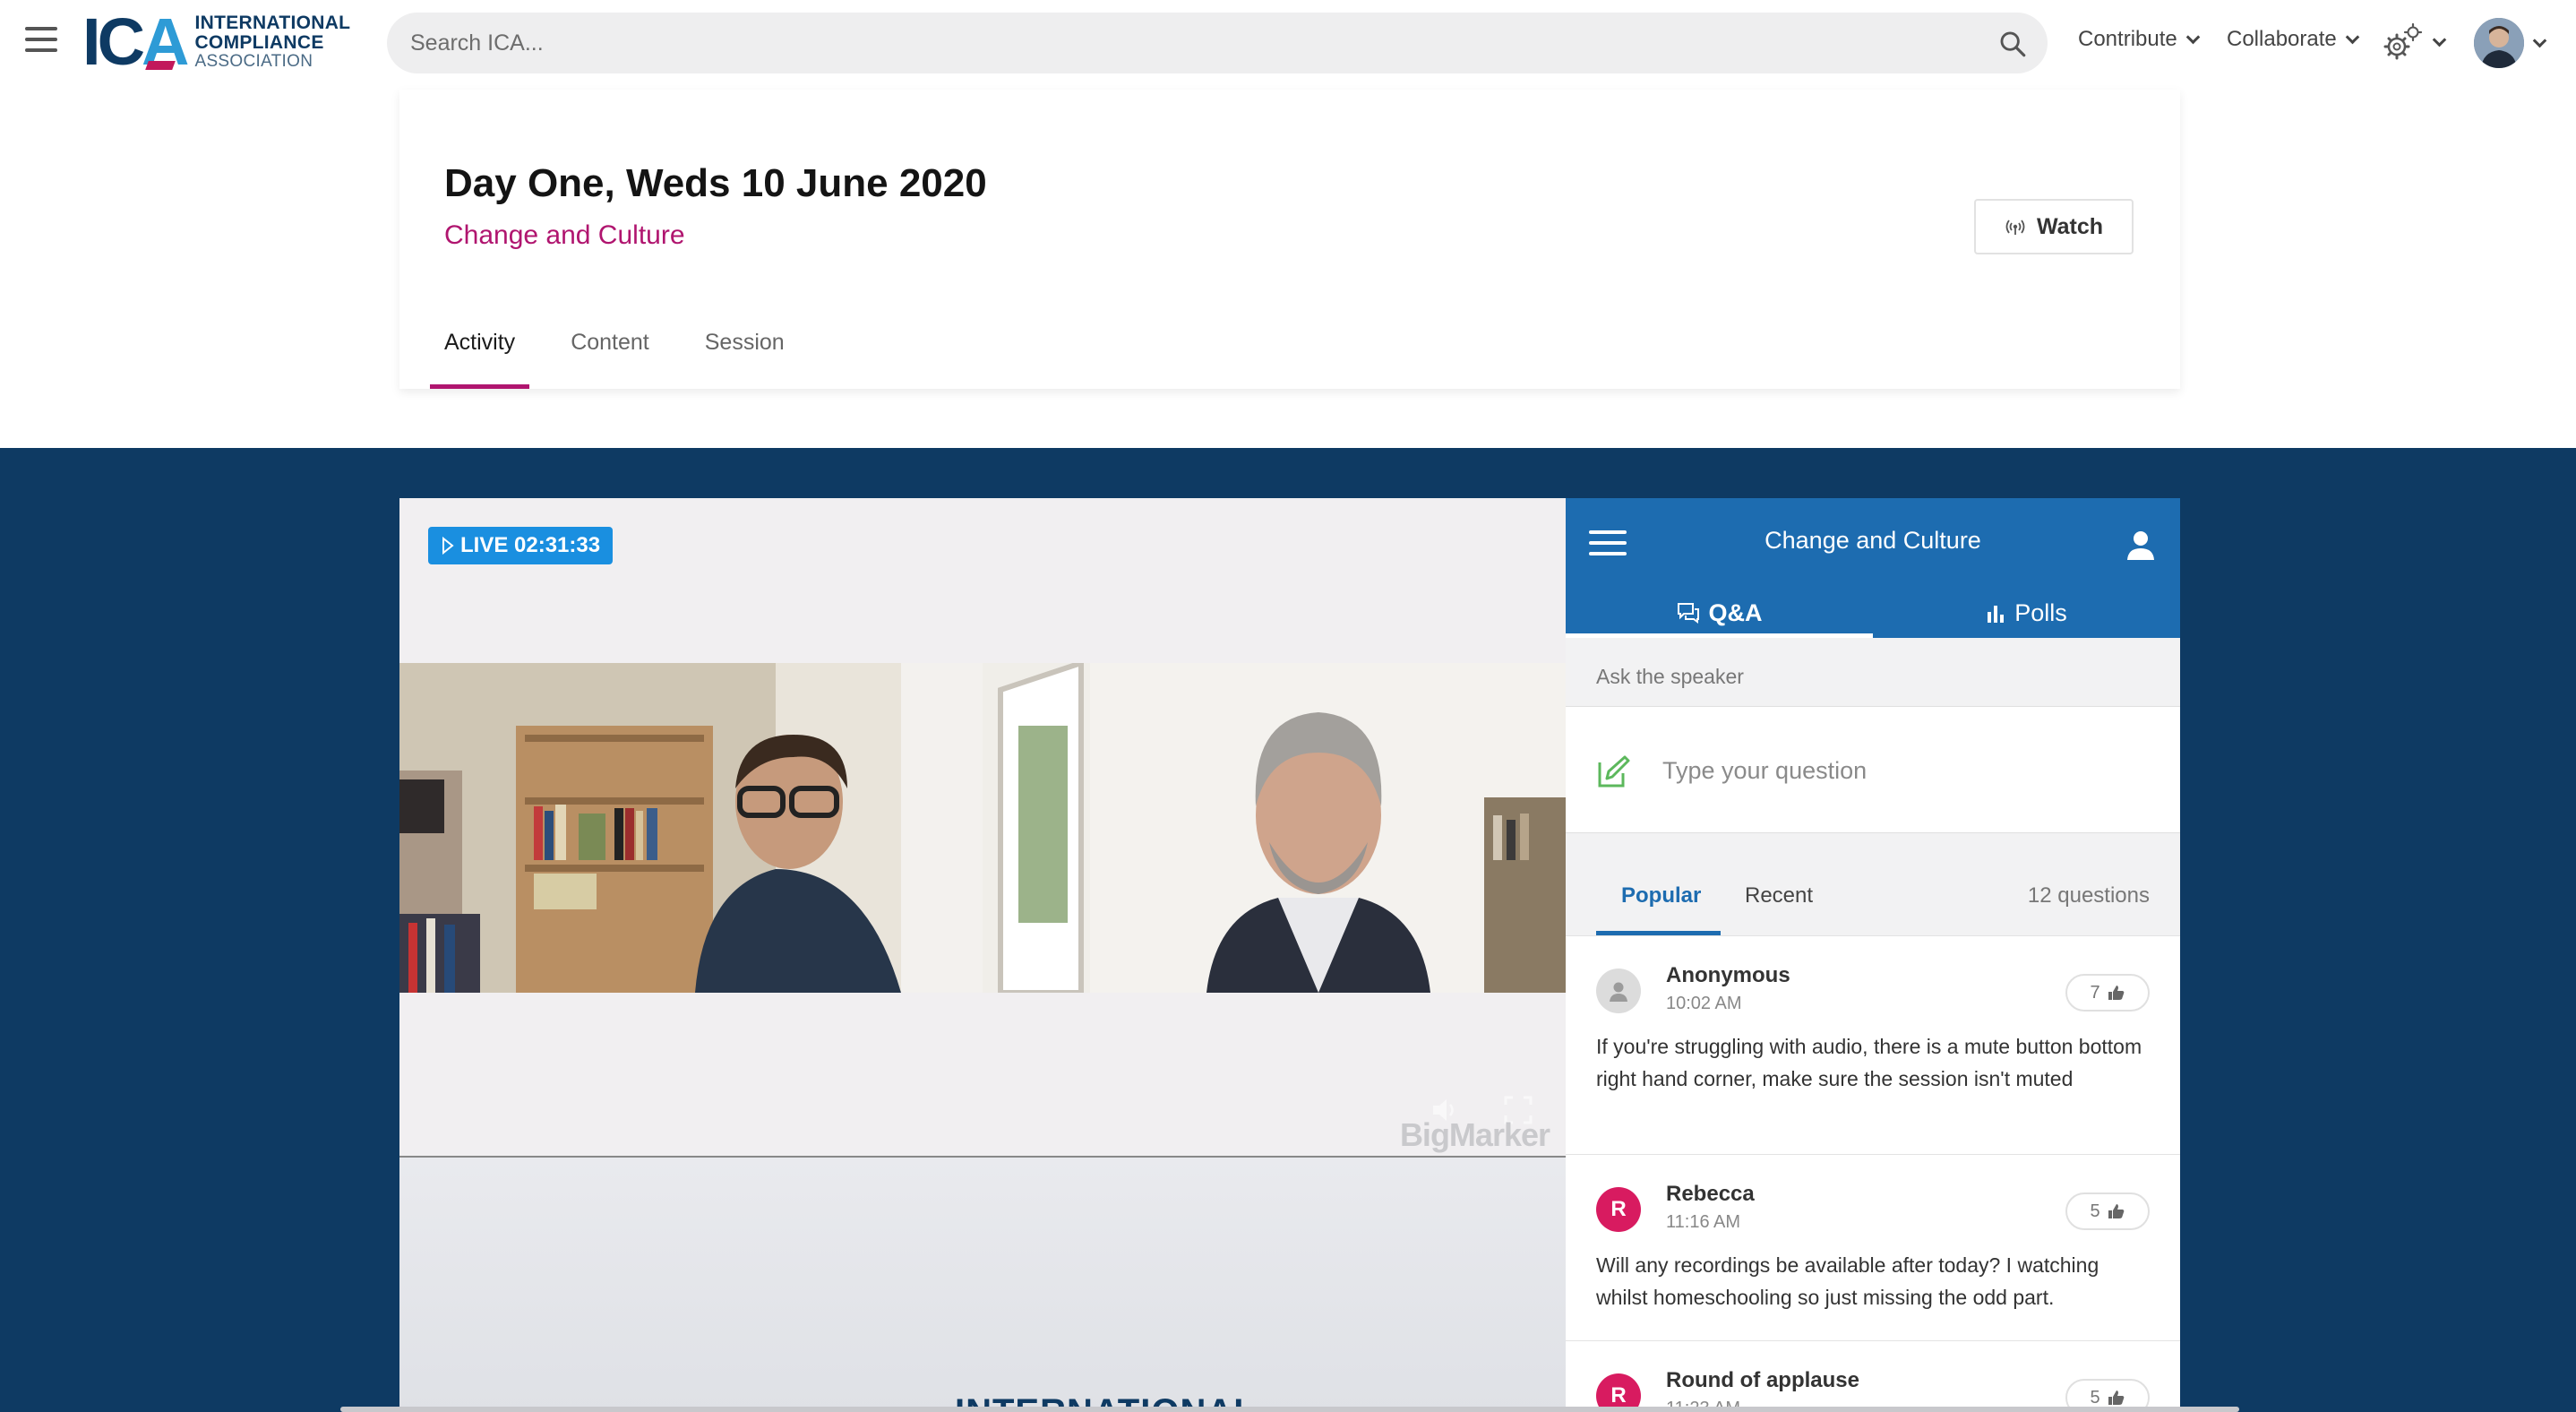 This screenshot has height=1412, width=2576. I want to click on video-stream, so click(982, 828).